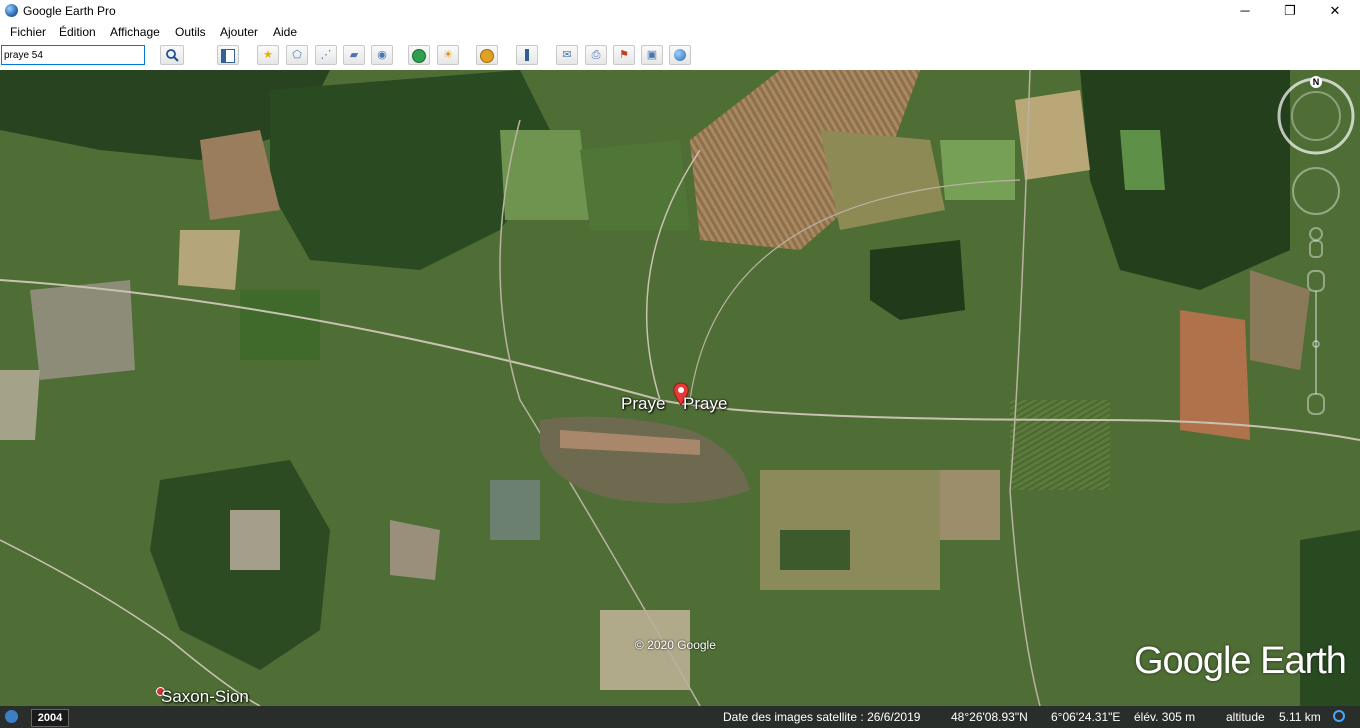  What do you see at coordinates (69, 11) in the screenshot?
I see `window-title: Google Earth Pro` at bounding box center [69, 11].